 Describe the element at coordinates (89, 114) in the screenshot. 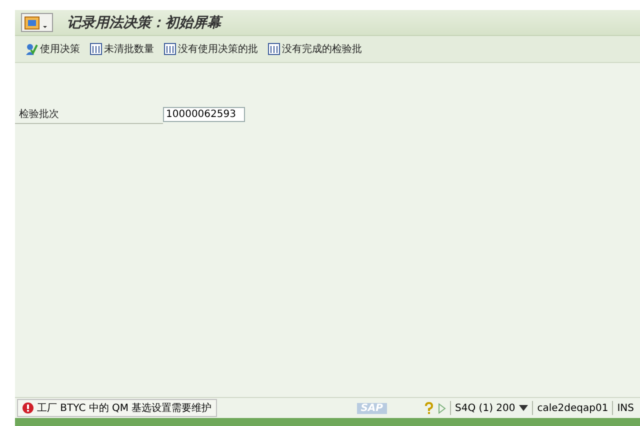

I see `field-label: 检验批次` at that location.